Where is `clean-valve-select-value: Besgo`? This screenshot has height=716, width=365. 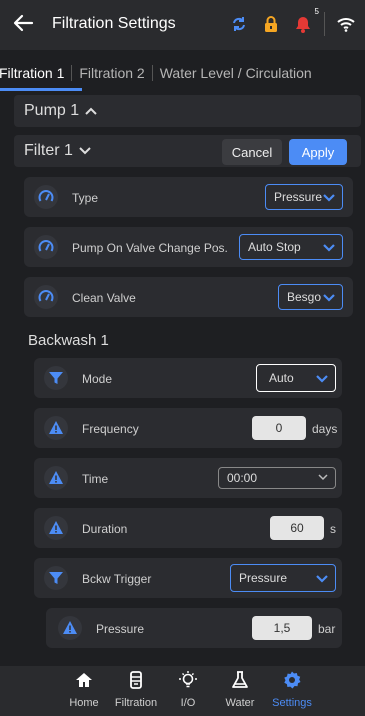
clean-valve-select-value: Besgo is located at coordinates (304, 297).